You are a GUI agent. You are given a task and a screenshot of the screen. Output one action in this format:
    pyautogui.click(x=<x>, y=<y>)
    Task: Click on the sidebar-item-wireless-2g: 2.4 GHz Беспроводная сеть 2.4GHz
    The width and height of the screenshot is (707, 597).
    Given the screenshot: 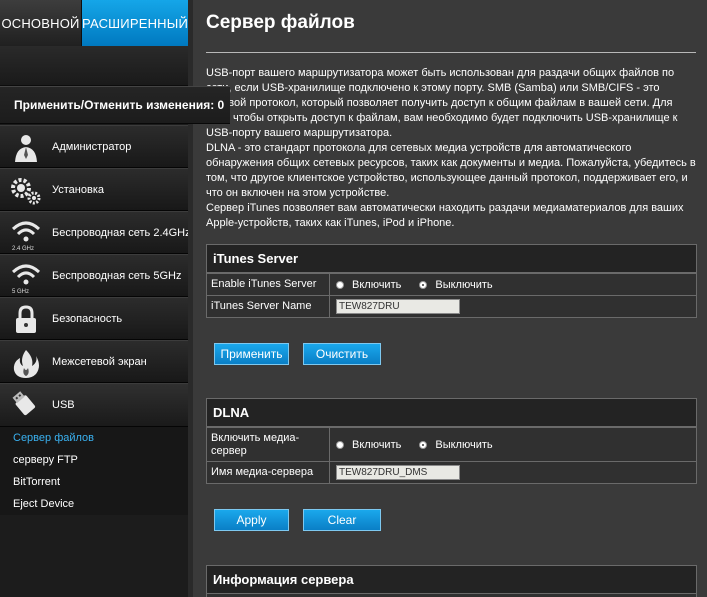 What is the action you would take?
    pyautogui.click(x=95, y=232)
    